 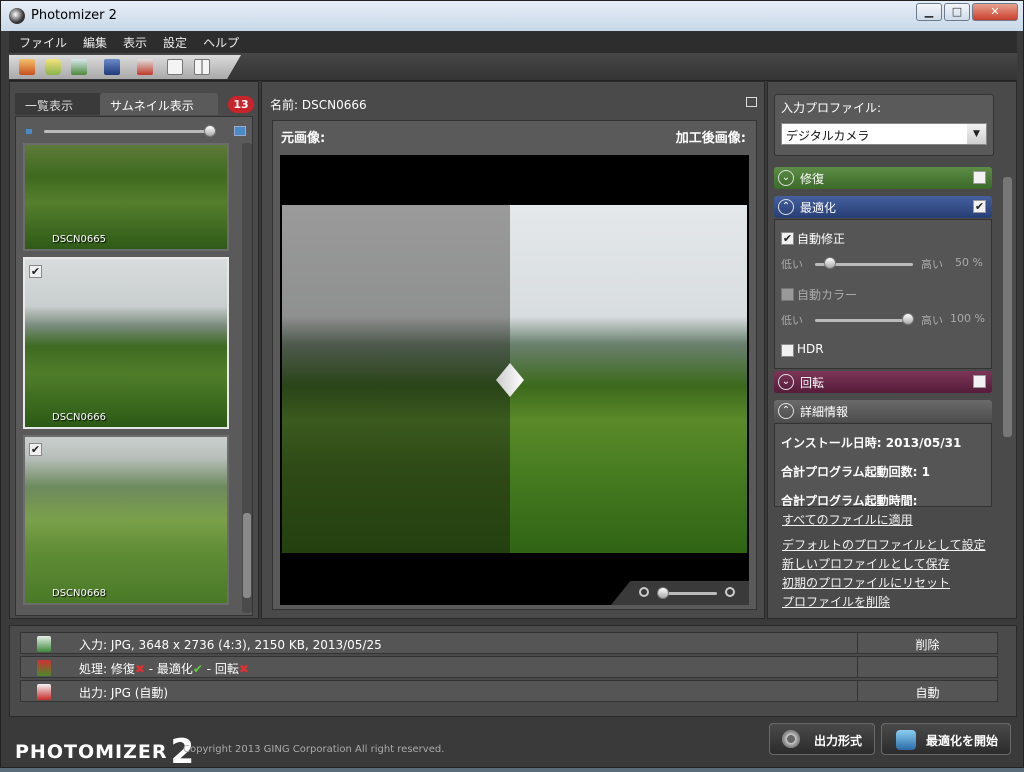 I want to click on save-icon, so click(x=112, y=67).